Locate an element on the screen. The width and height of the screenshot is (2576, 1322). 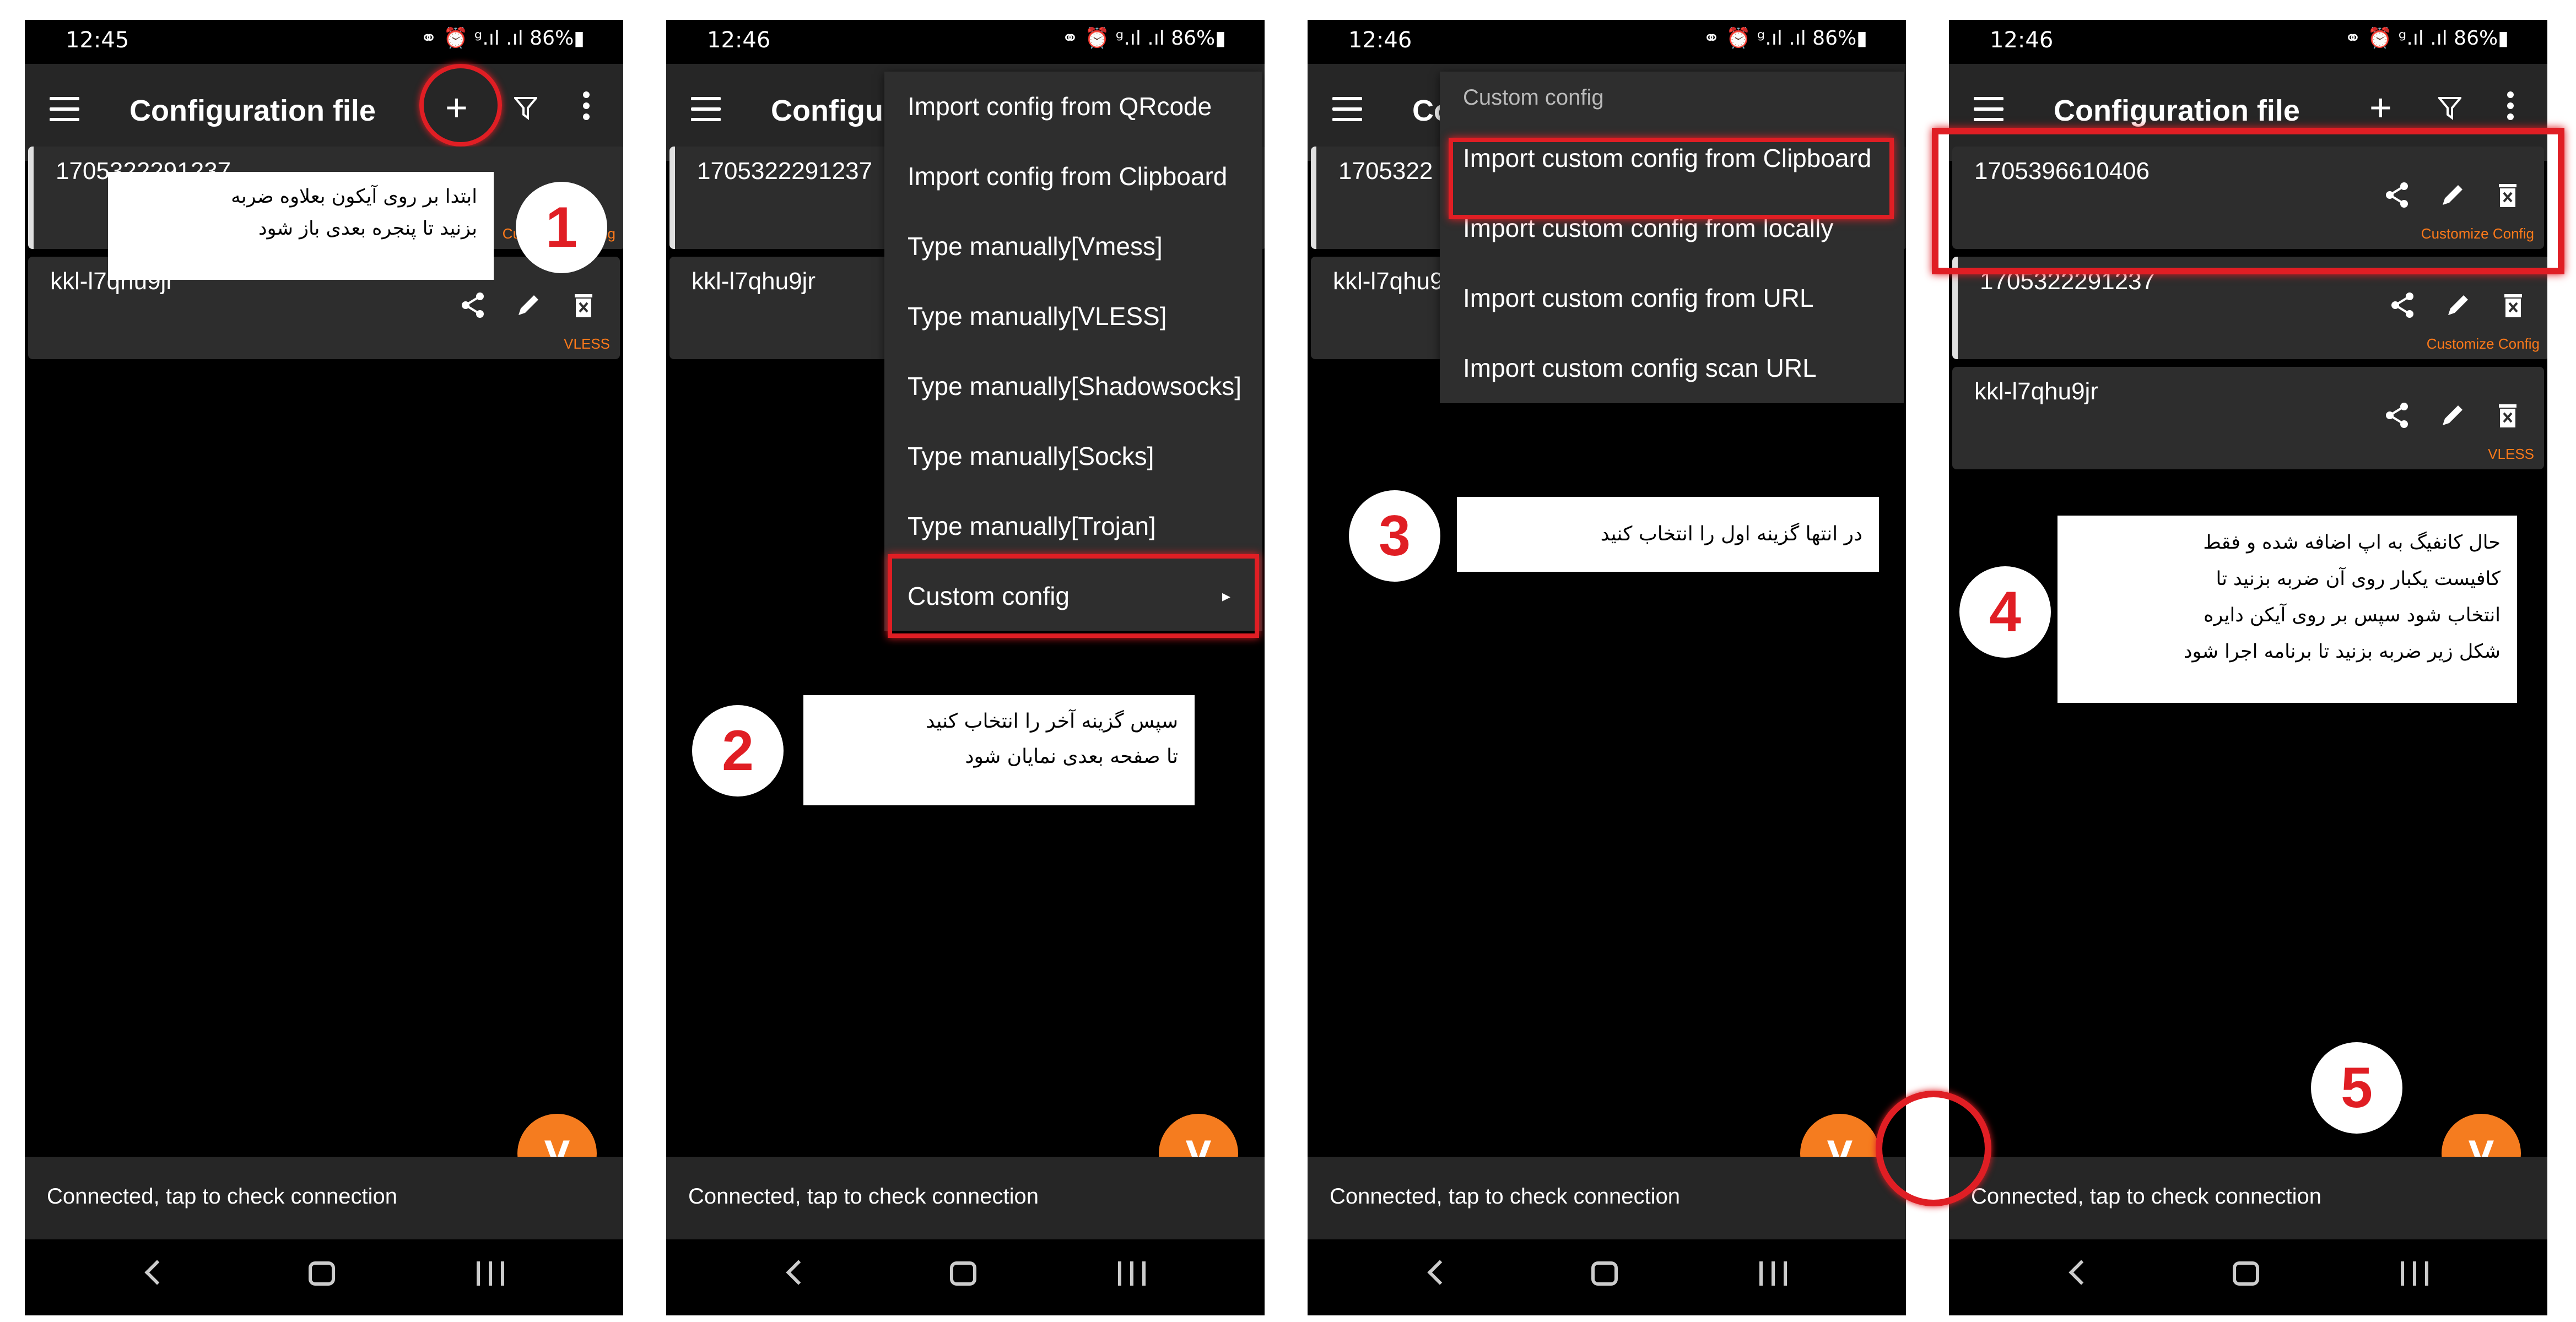
add-config-icon: + is located at coordinates (2380, 107).